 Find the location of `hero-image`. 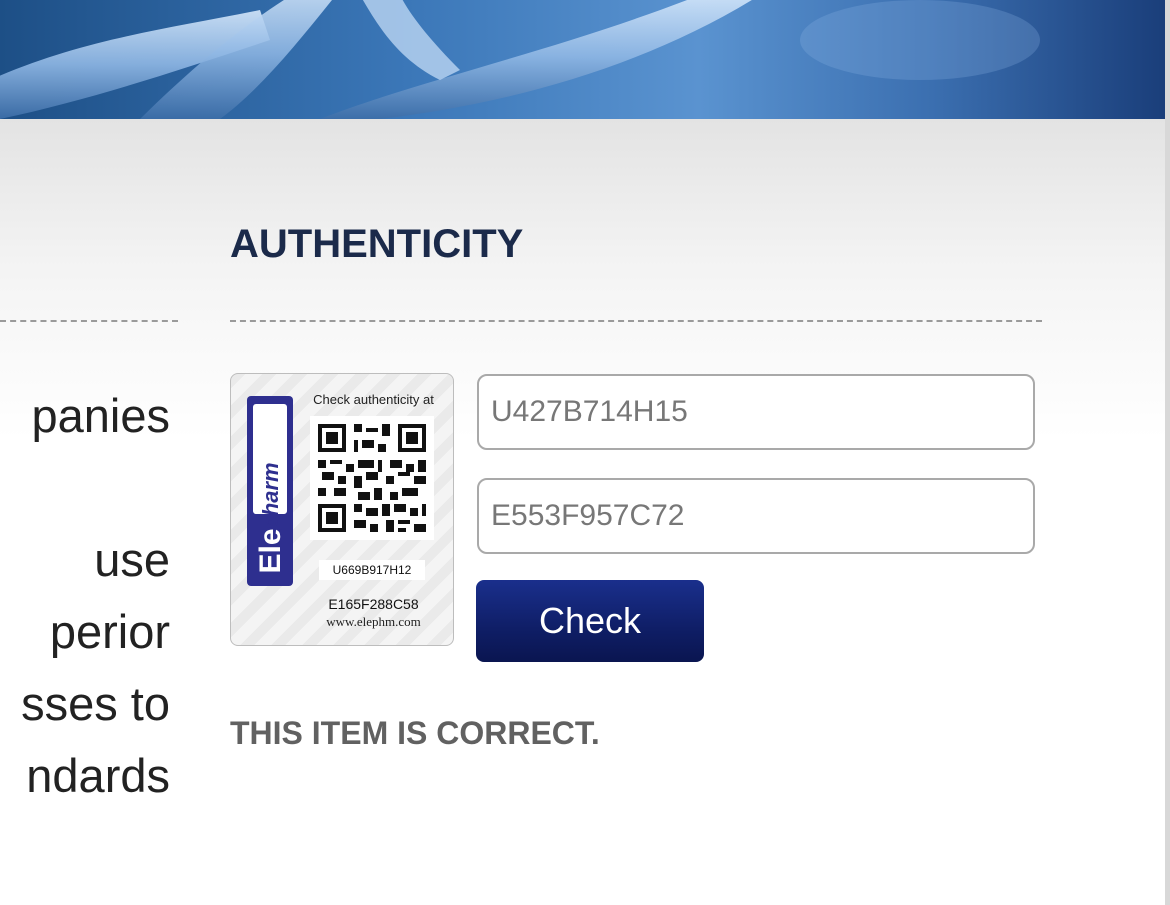

hero-image is located at coordinates (520, 59).